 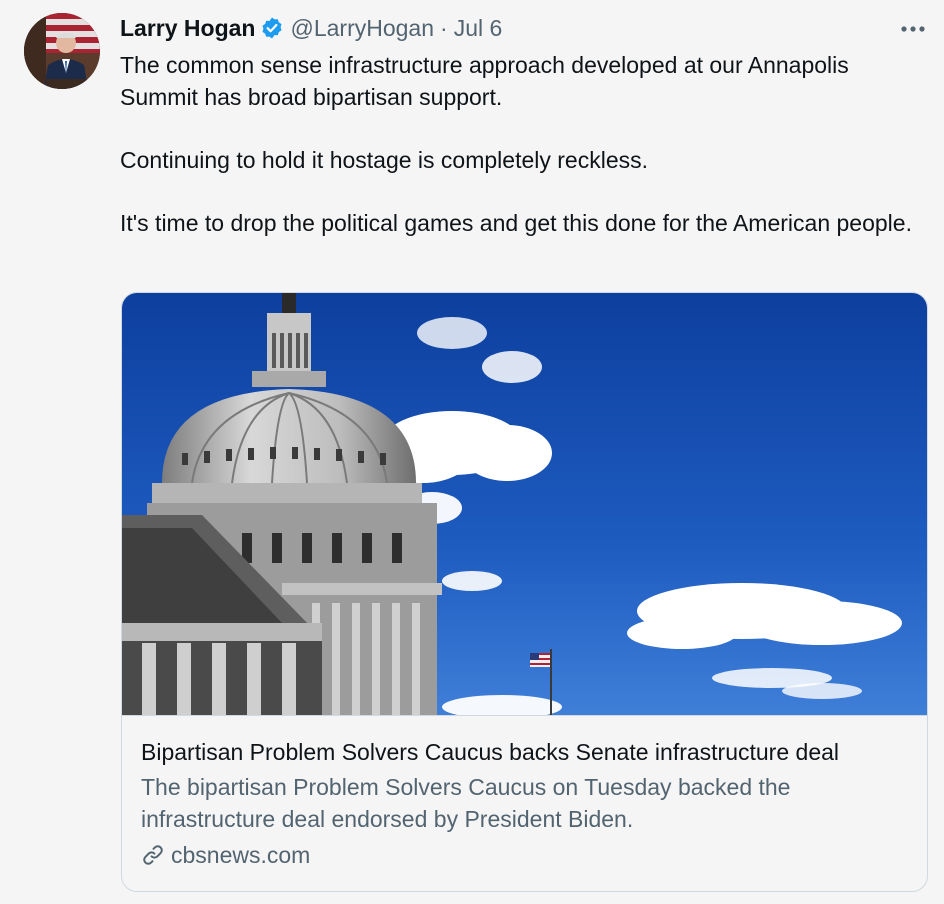 I want to click on tweet-date: Jul 6, so click(x=478, y=28).